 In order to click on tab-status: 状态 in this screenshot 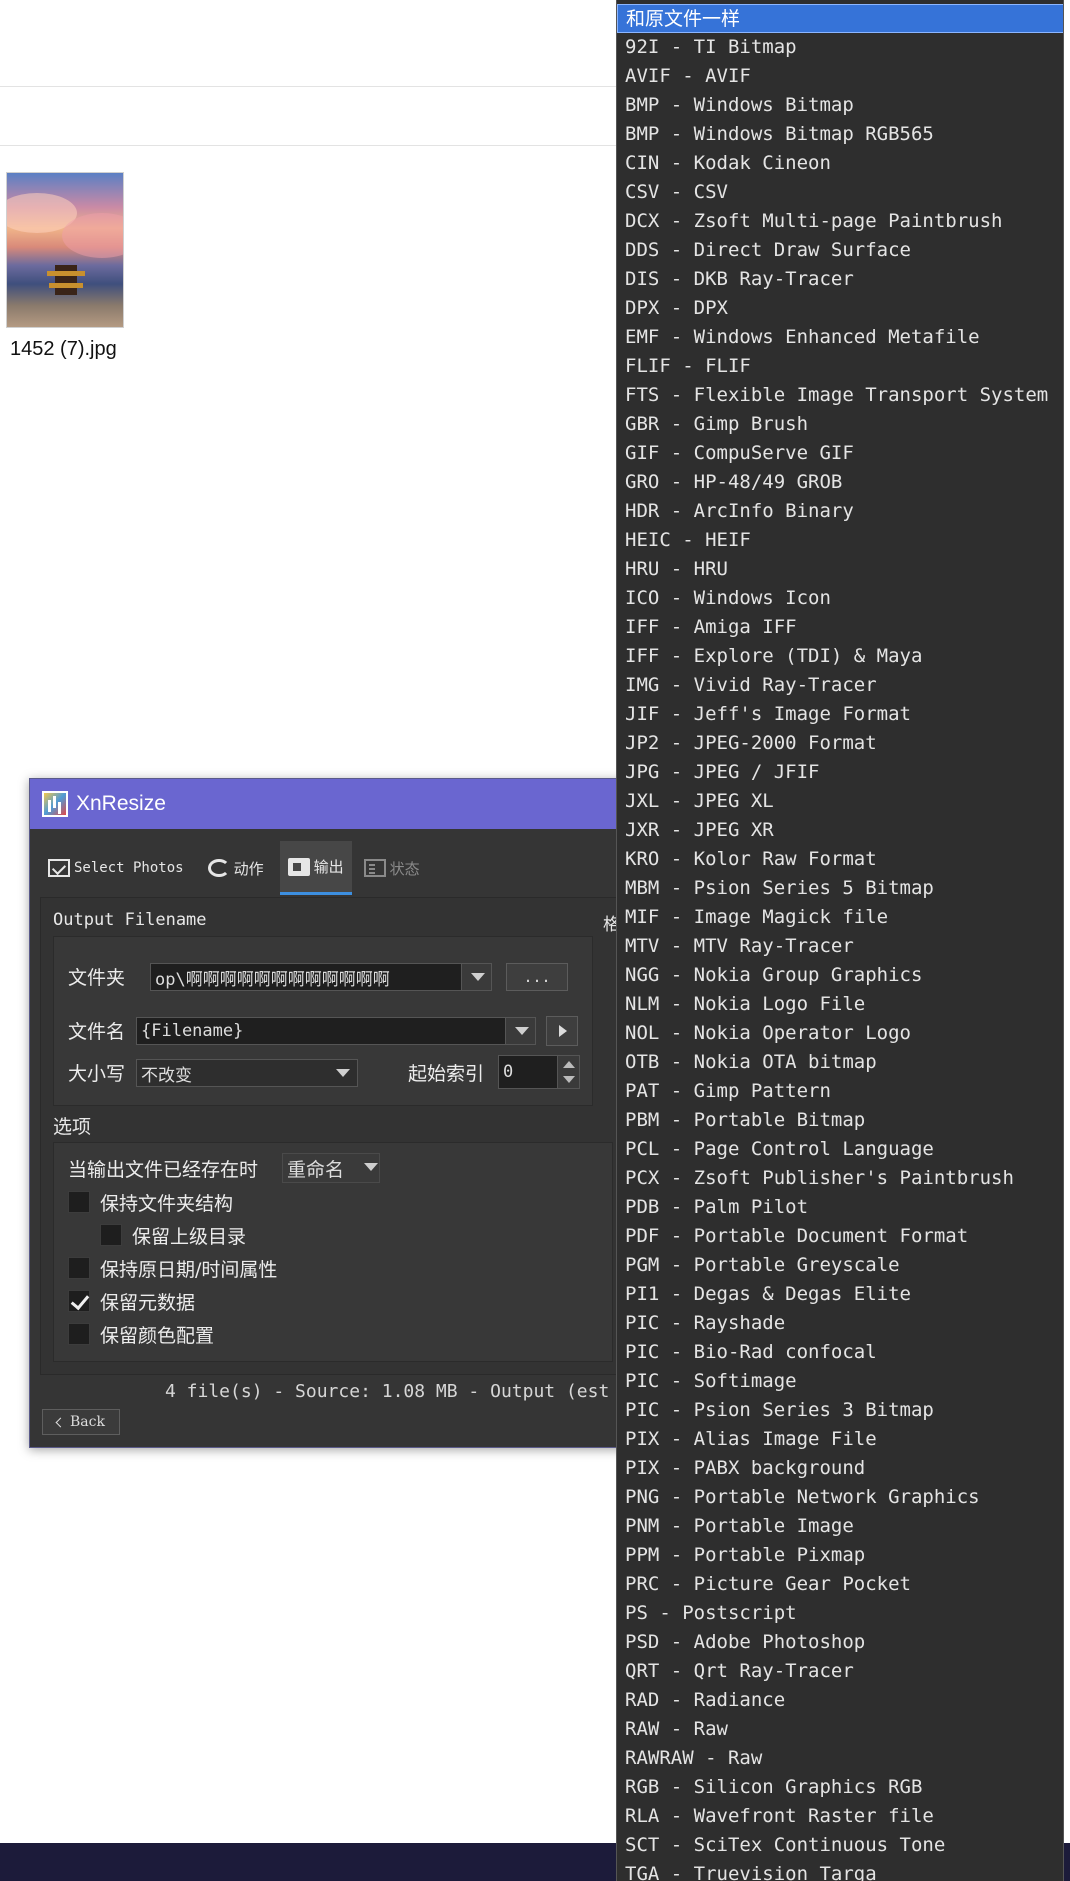, I will do `click(392, 868)`.